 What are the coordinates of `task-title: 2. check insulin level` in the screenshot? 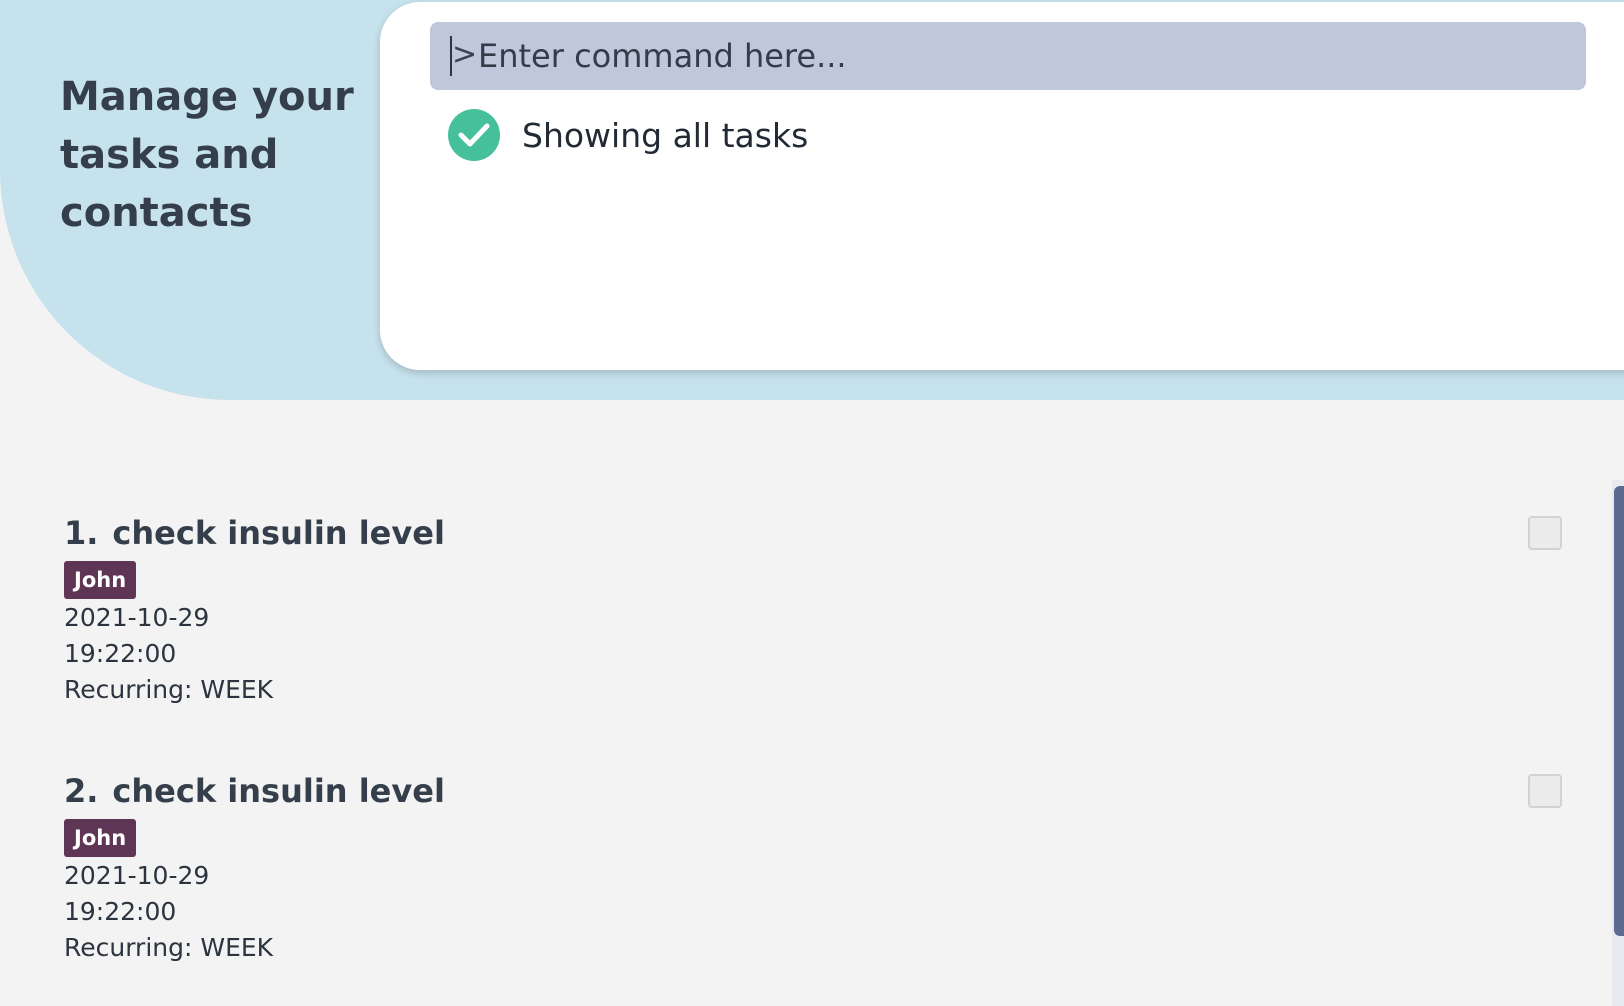 It's located at (254, 791).